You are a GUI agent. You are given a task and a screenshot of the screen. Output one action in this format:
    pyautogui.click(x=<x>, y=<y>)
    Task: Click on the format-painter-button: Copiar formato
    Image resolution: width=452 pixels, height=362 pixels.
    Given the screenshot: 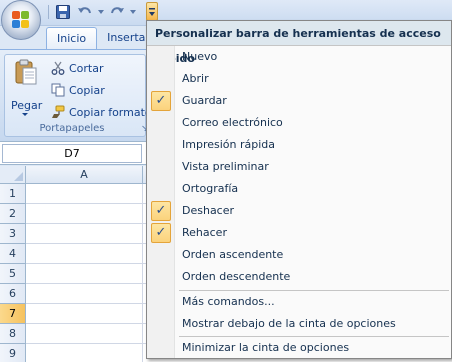 What is the action you would take?
    pyautogui.click(x=101, y=112)
    